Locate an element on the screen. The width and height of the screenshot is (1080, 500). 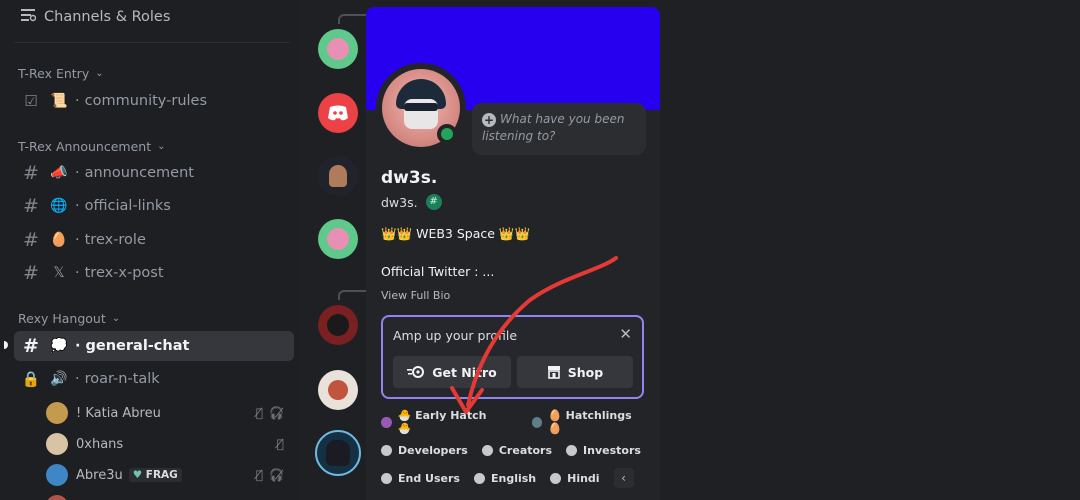
category-t-rex-announcement: T-Rex Announcement ⌄ is located at coordinates (92, 146).